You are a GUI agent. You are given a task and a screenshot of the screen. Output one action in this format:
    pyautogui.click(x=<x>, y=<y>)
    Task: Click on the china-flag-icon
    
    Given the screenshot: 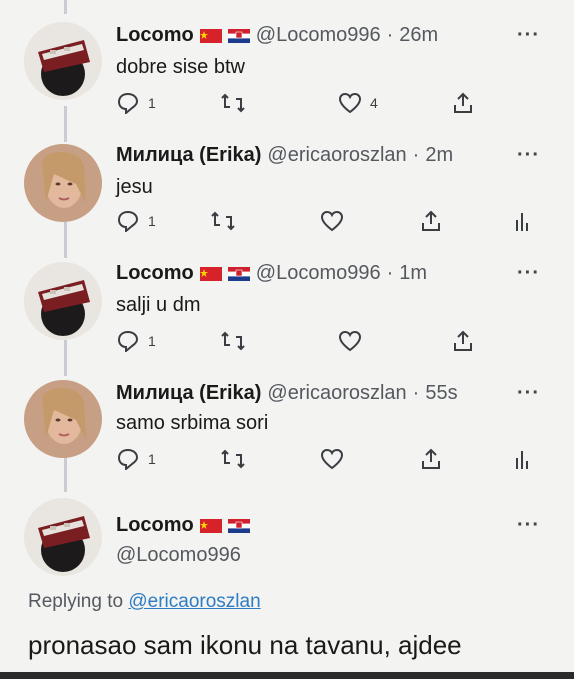 What is the action you would take?
    pyautogui.click(x=210, y=525)
    